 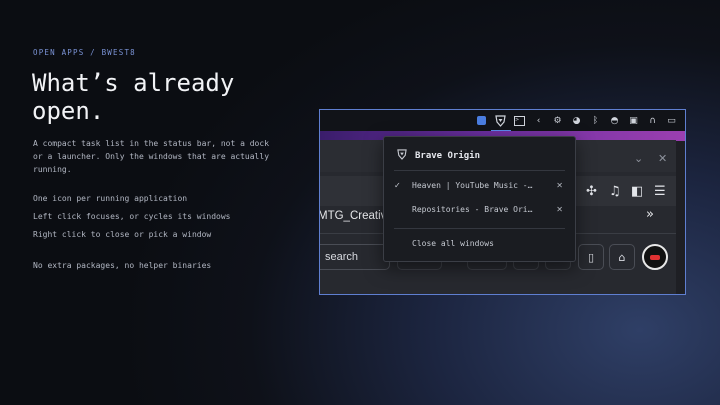 I want to click on headphones-icon: ∩, so click(x=653, y=121).